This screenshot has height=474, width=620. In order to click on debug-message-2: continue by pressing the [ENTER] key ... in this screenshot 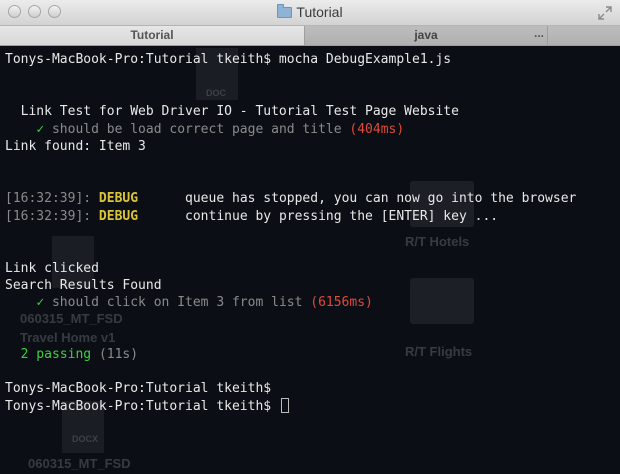, I will do `click(342, 216)`.